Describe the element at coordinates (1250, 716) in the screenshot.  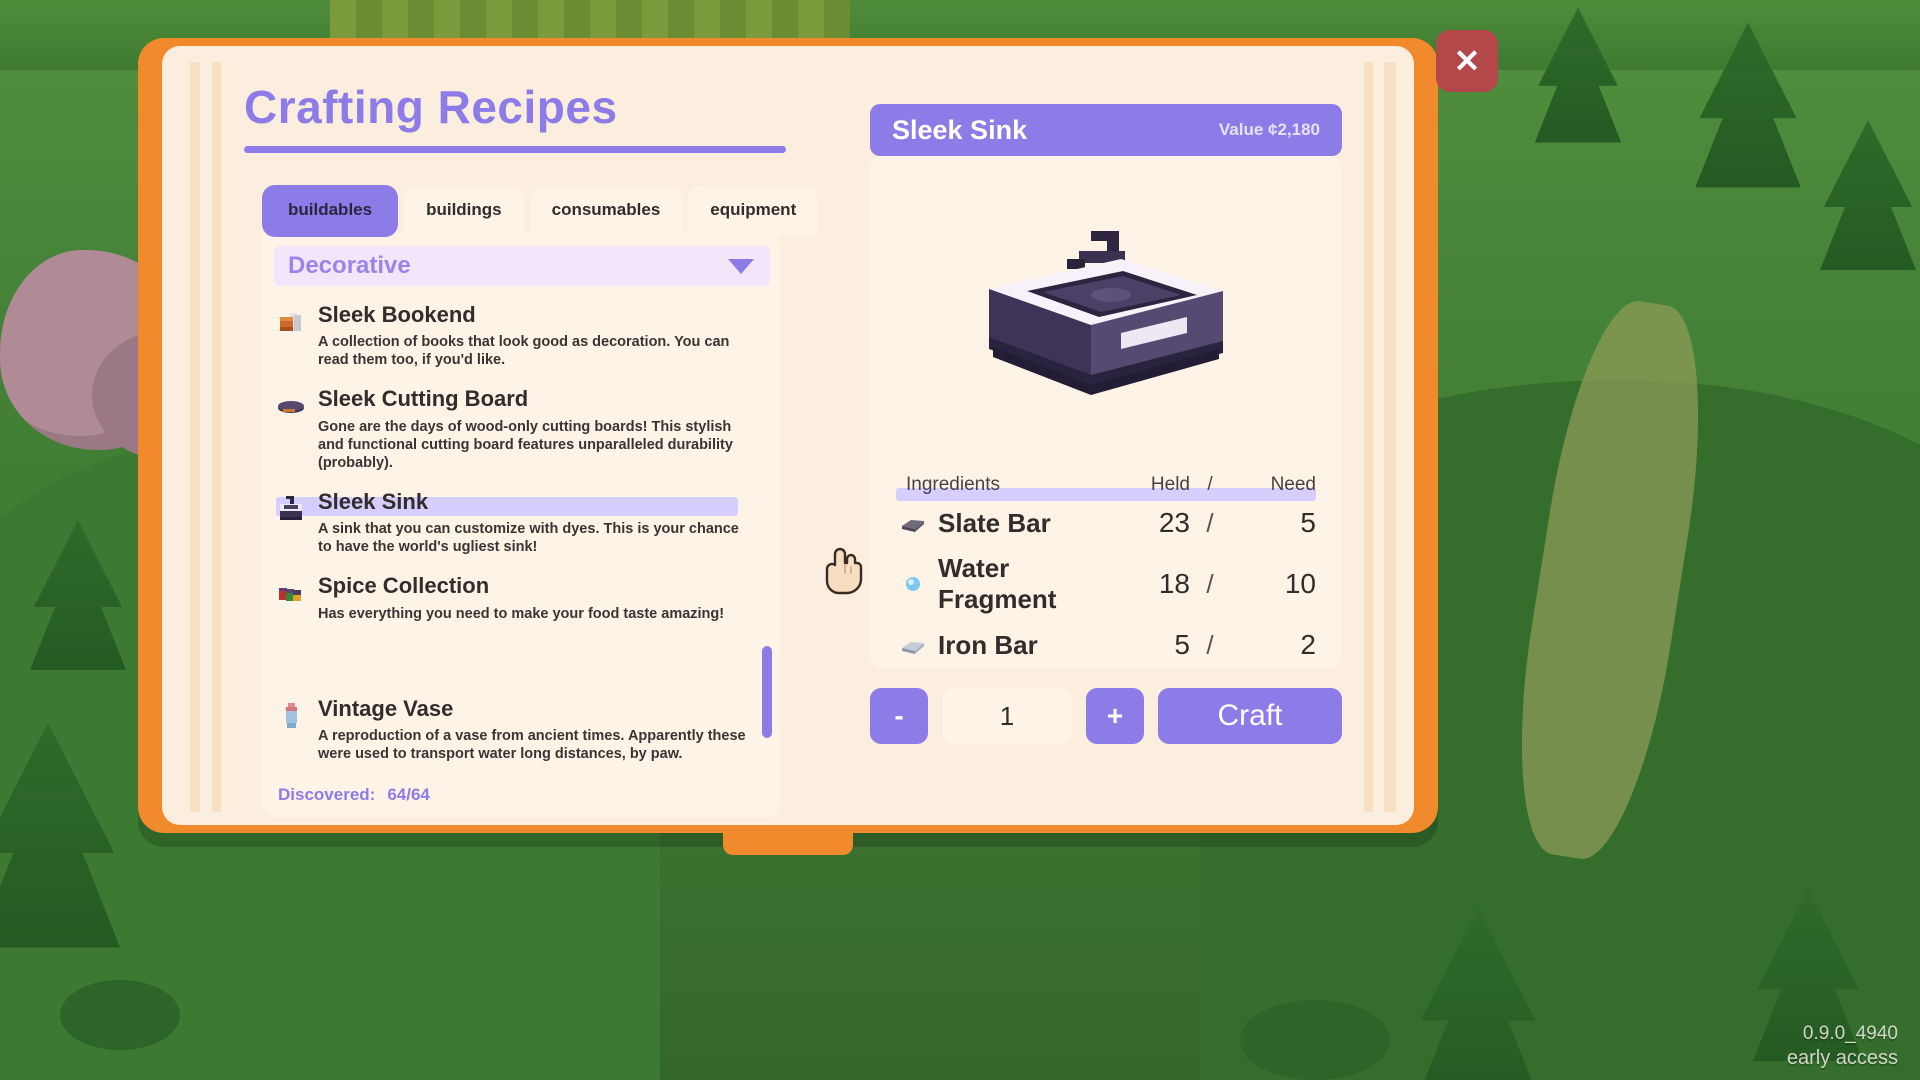
I see `craft-button: Craft` at that location.